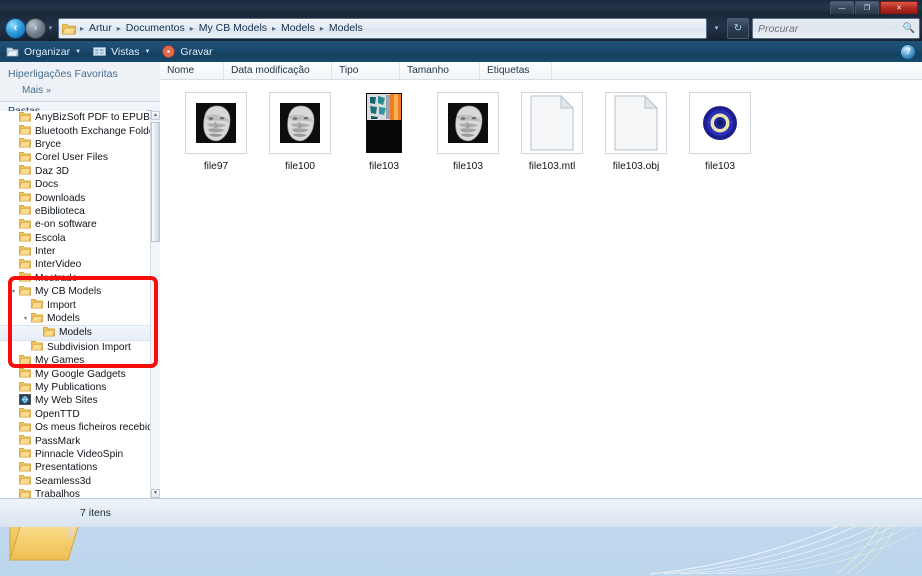 The height and width of the screenshot is (576, 922). I want to click on breadcrumb-item-4: Models, so click(346, 28).